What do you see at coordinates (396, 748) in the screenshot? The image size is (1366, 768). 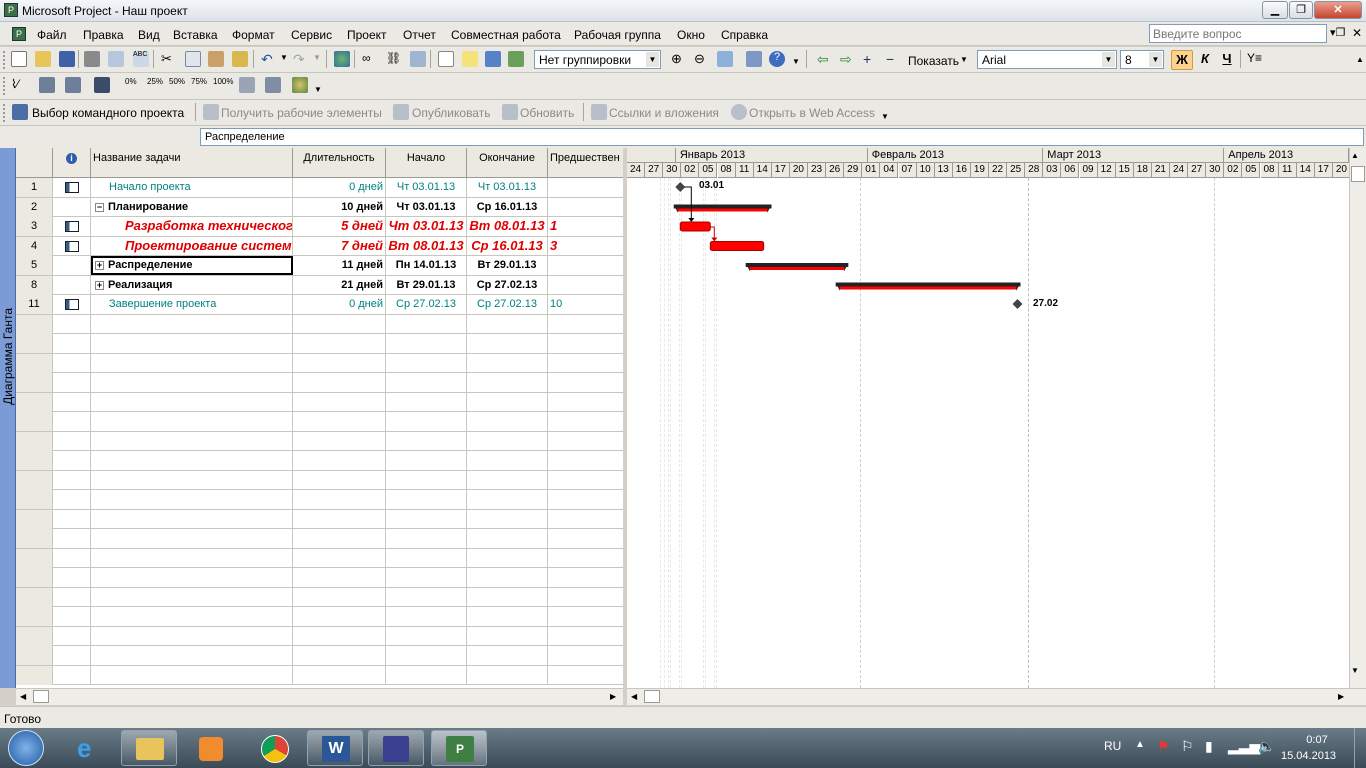 I see `save-app-taskbar-button` at bounding box center [396, 748].